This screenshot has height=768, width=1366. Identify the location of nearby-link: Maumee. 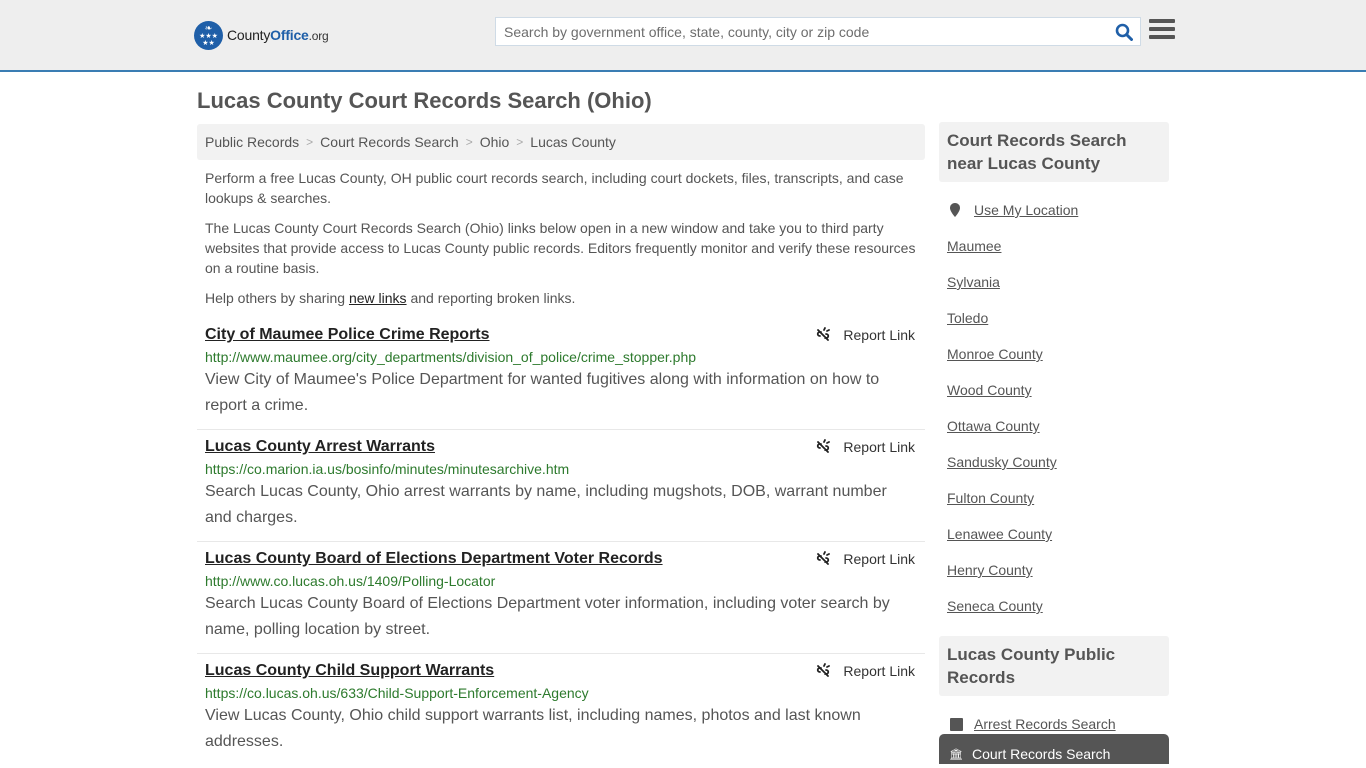
(974, 246).